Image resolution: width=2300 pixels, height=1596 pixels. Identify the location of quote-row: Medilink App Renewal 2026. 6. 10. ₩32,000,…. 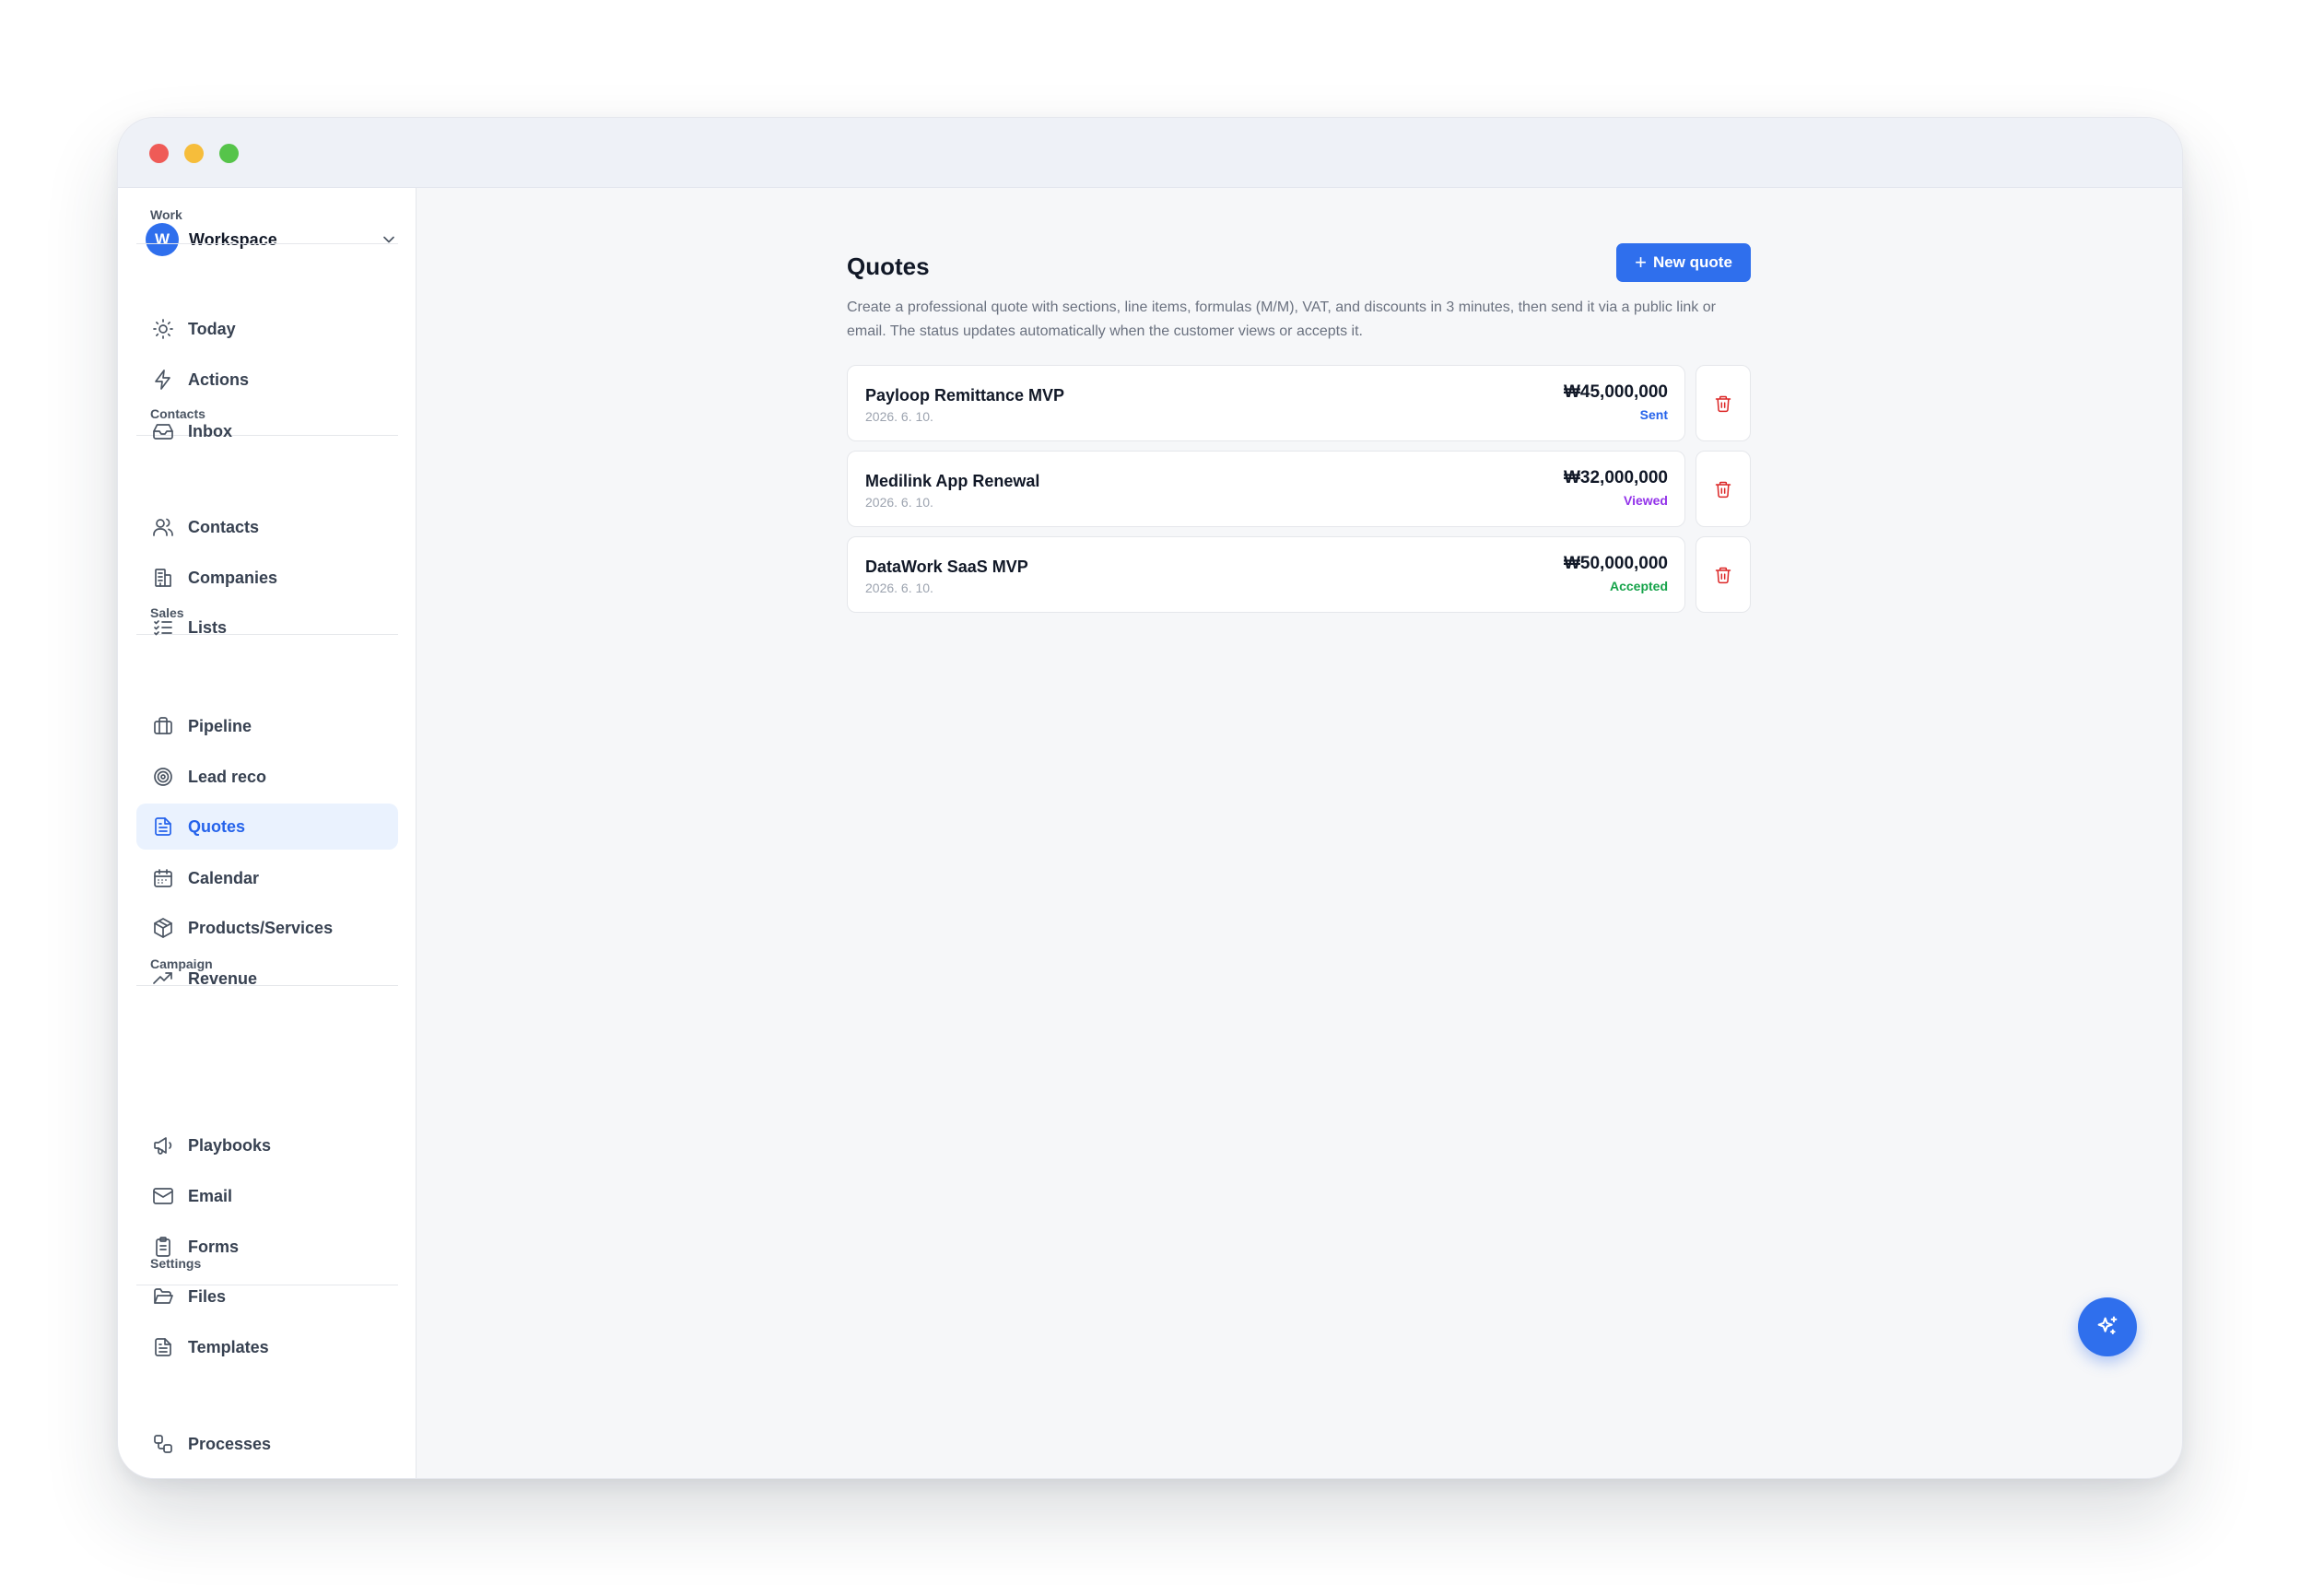
(1299, 489).